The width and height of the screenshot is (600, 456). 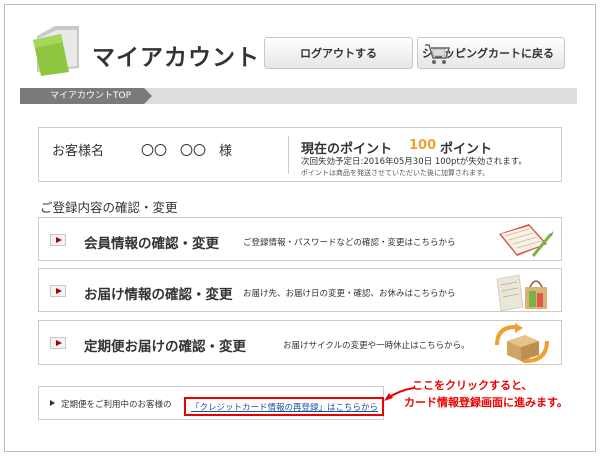 What do you see at coordinates (491, 53) in the screenshot?
I see `back-to-cart-button: ショッピングカートに戻る` at bounding box center [491, 53].